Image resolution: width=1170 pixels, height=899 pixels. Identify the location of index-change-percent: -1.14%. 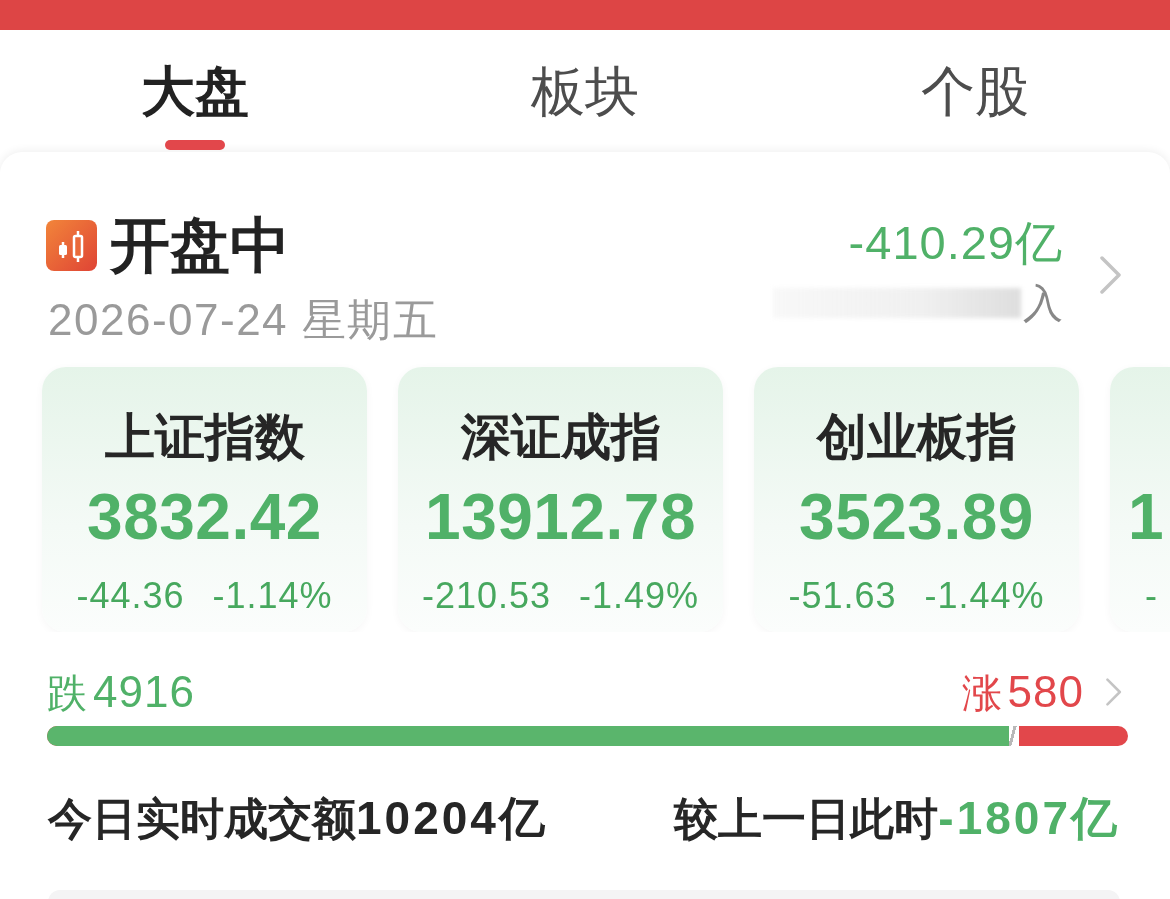
(272, 596).